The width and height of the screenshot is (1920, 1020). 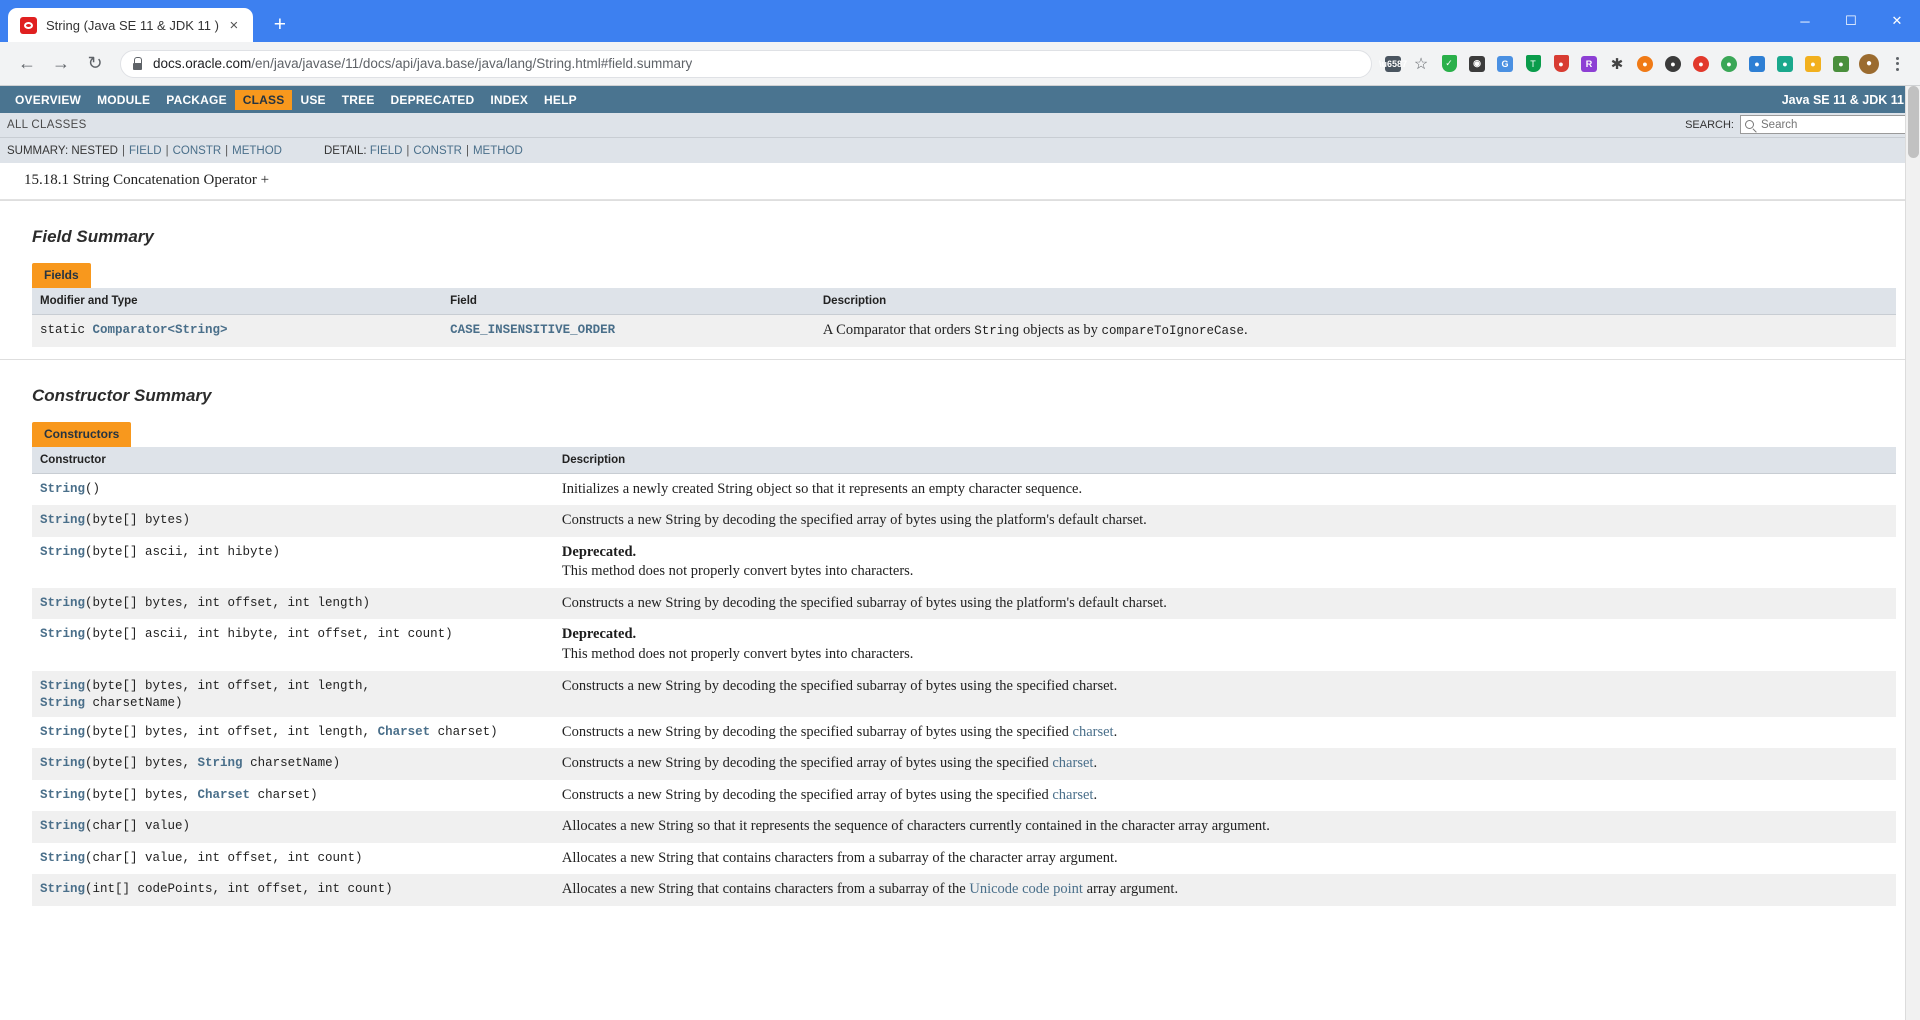 What do you see at coordinates (498, 151) in the screenshot?
I see `detail-item-method: METHOD` at bounding box center [498, 151].